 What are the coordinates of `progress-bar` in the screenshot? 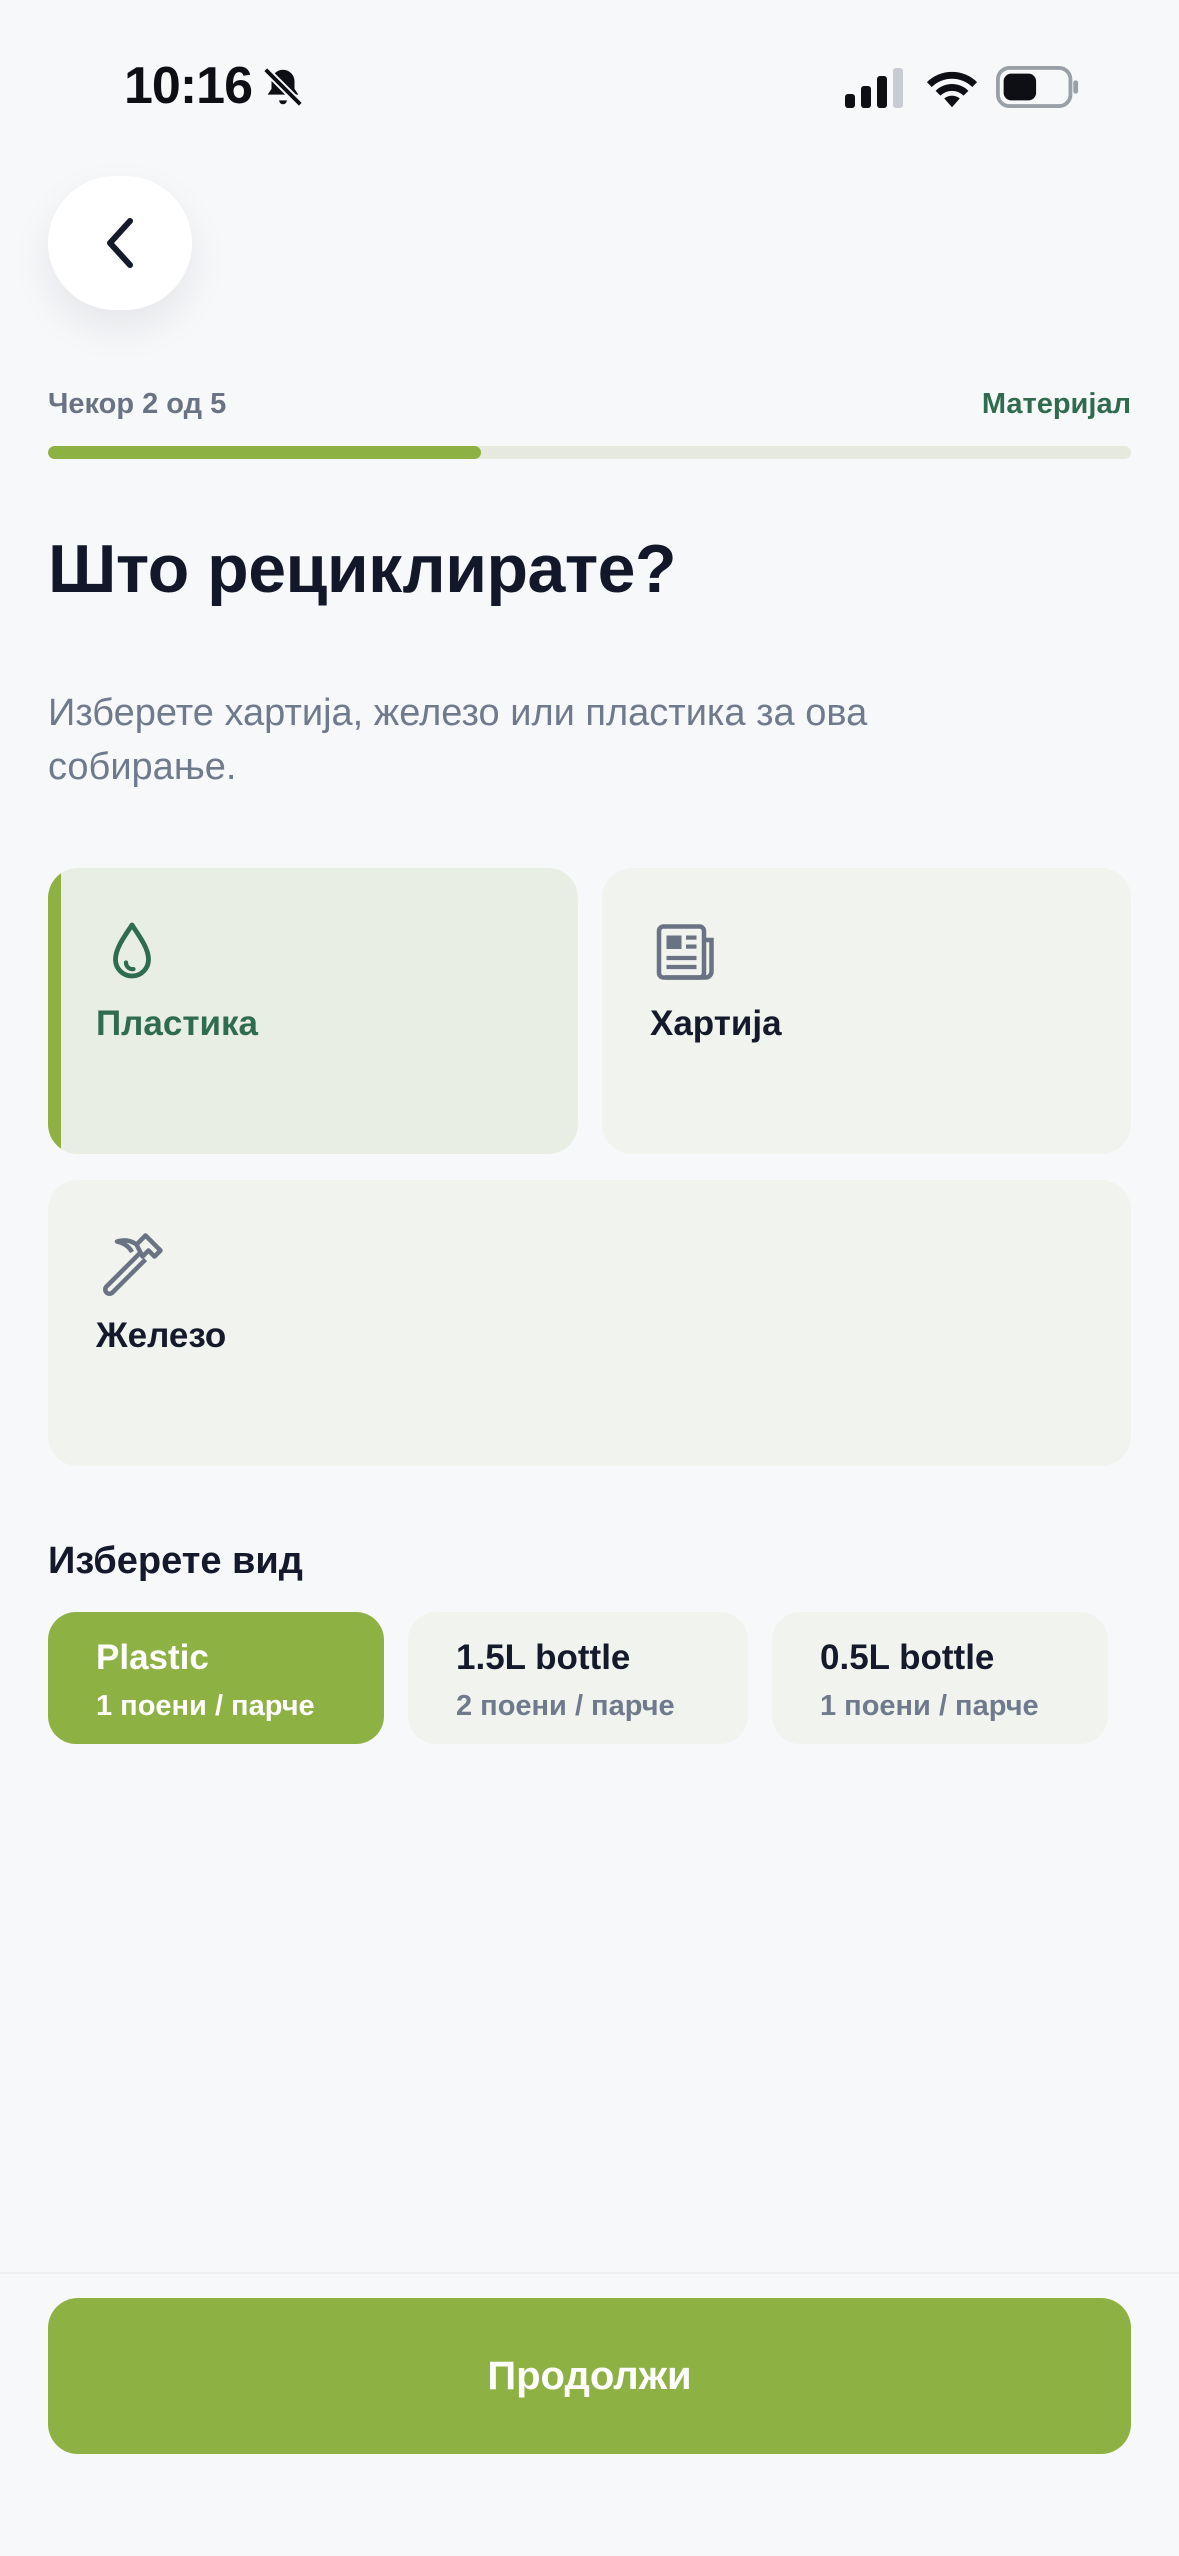 It's located at (589, 452).